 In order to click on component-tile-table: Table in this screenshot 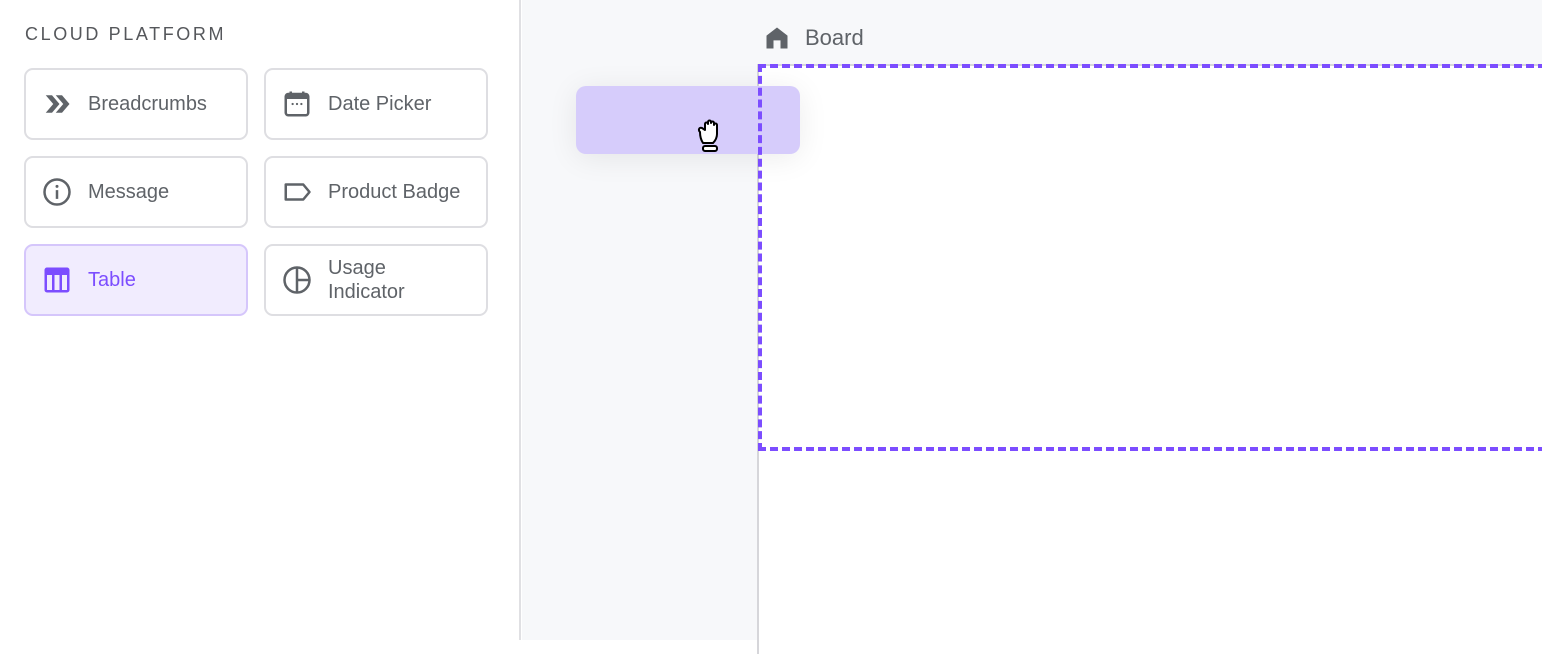, I will do `click(136, 280)`.